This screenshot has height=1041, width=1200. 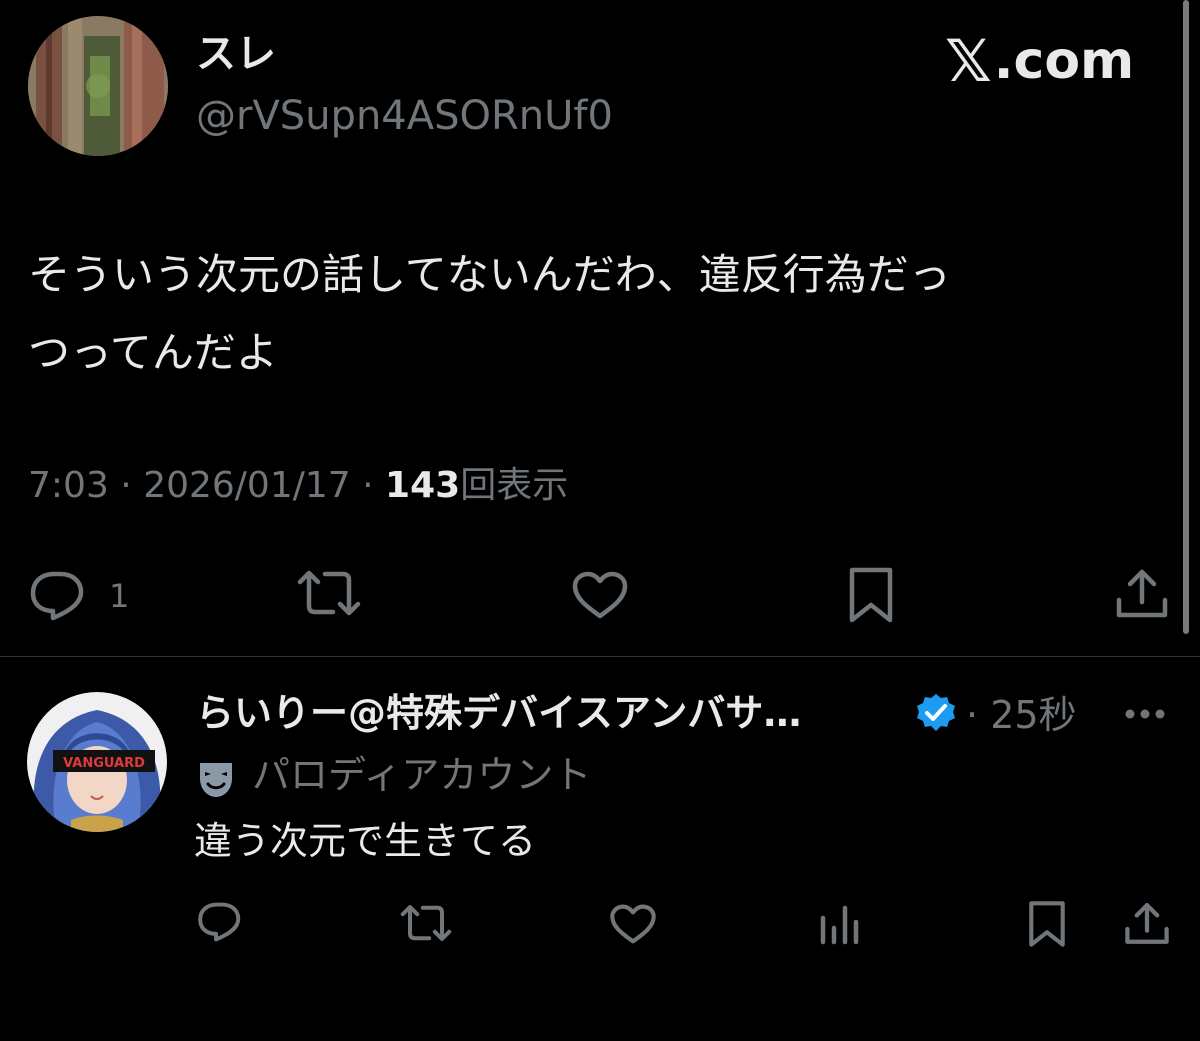 I want to click on more-options-button, so click(x=1145, y=715).